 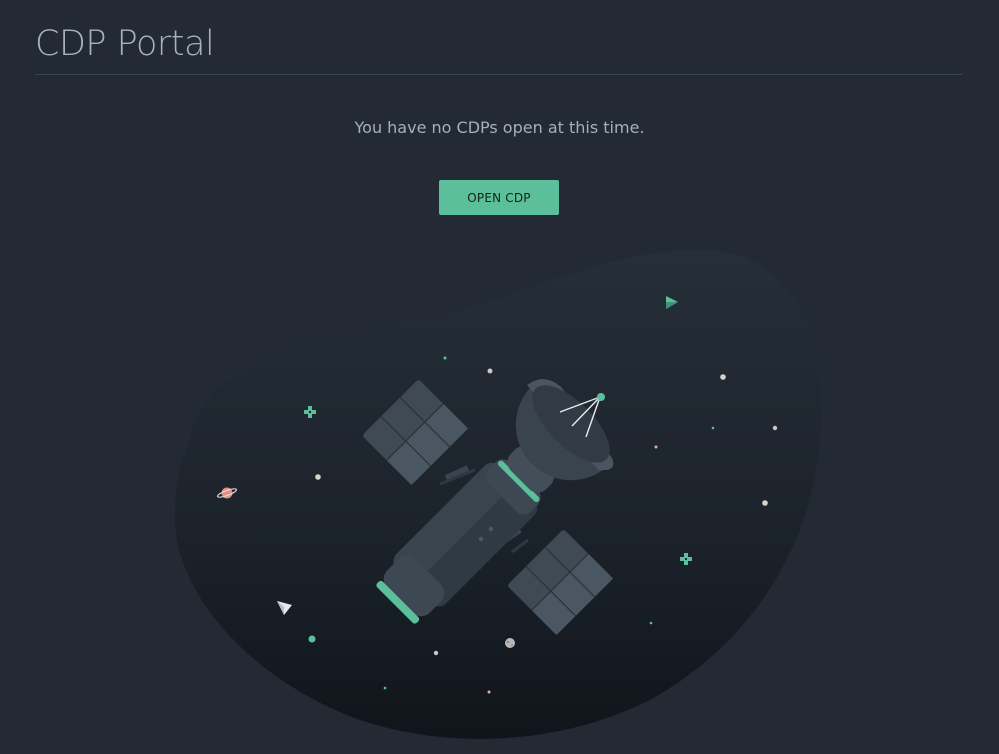 What do you see at coordinates (499, 197) in the screenshot?
I see `open-cdp-button: OPEN CDP` at bounding box center [499, 197].